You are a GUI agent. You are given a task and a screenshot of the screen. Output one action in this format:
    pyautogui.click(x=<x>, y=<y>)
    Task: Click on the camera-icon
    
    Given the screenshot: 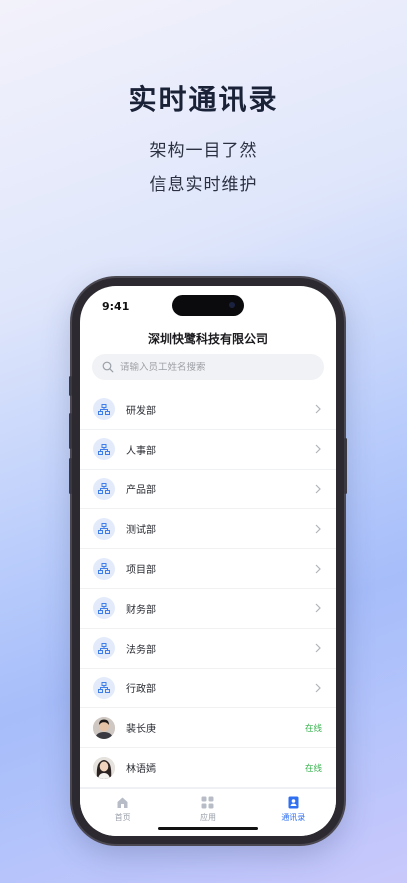 What is the action you would take?
    pyautogui.click(x=232, y=305)
    